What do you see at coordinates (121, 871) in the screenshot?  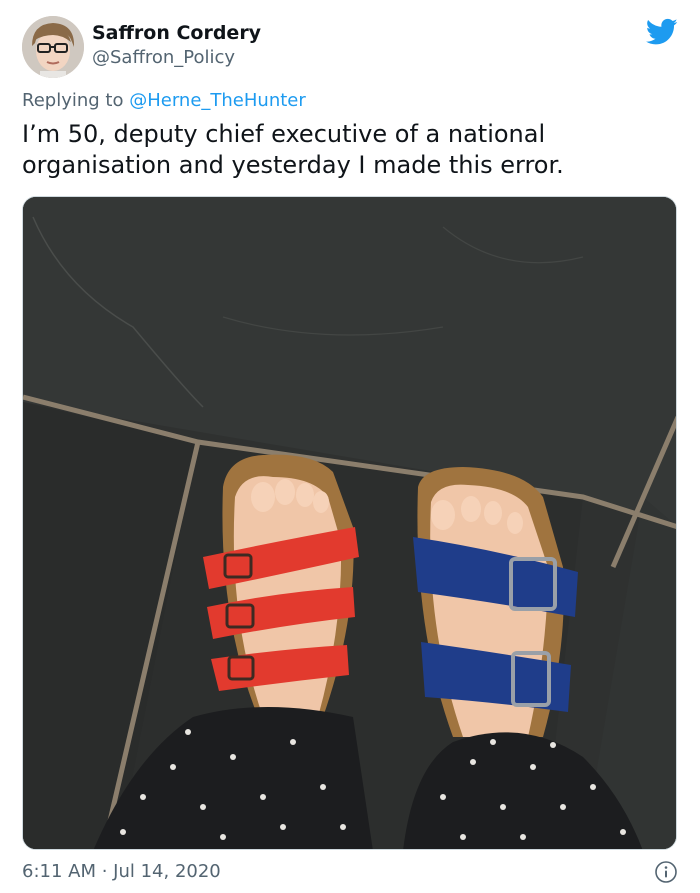 I see `tweet-timestamp: 6:11 AM · Jul 14, 2020` at bounding box center [121, 871].